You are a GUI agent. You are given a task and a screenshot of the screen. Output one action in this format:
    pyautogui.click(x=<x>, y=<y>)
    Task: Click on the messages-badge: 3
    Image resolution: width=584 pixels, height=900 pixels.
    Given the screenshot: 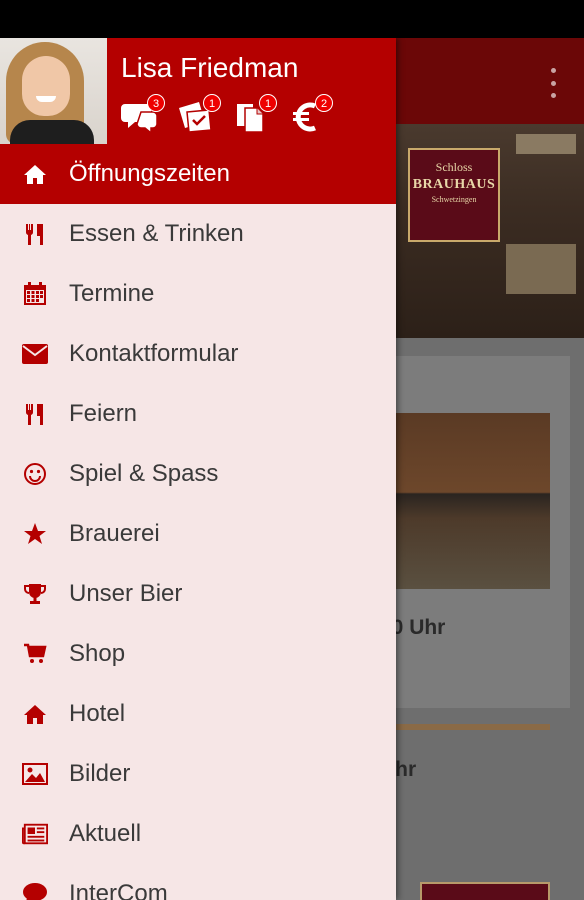 What is the action you would take?
    pyautogui.click(x=156, y=103)
    